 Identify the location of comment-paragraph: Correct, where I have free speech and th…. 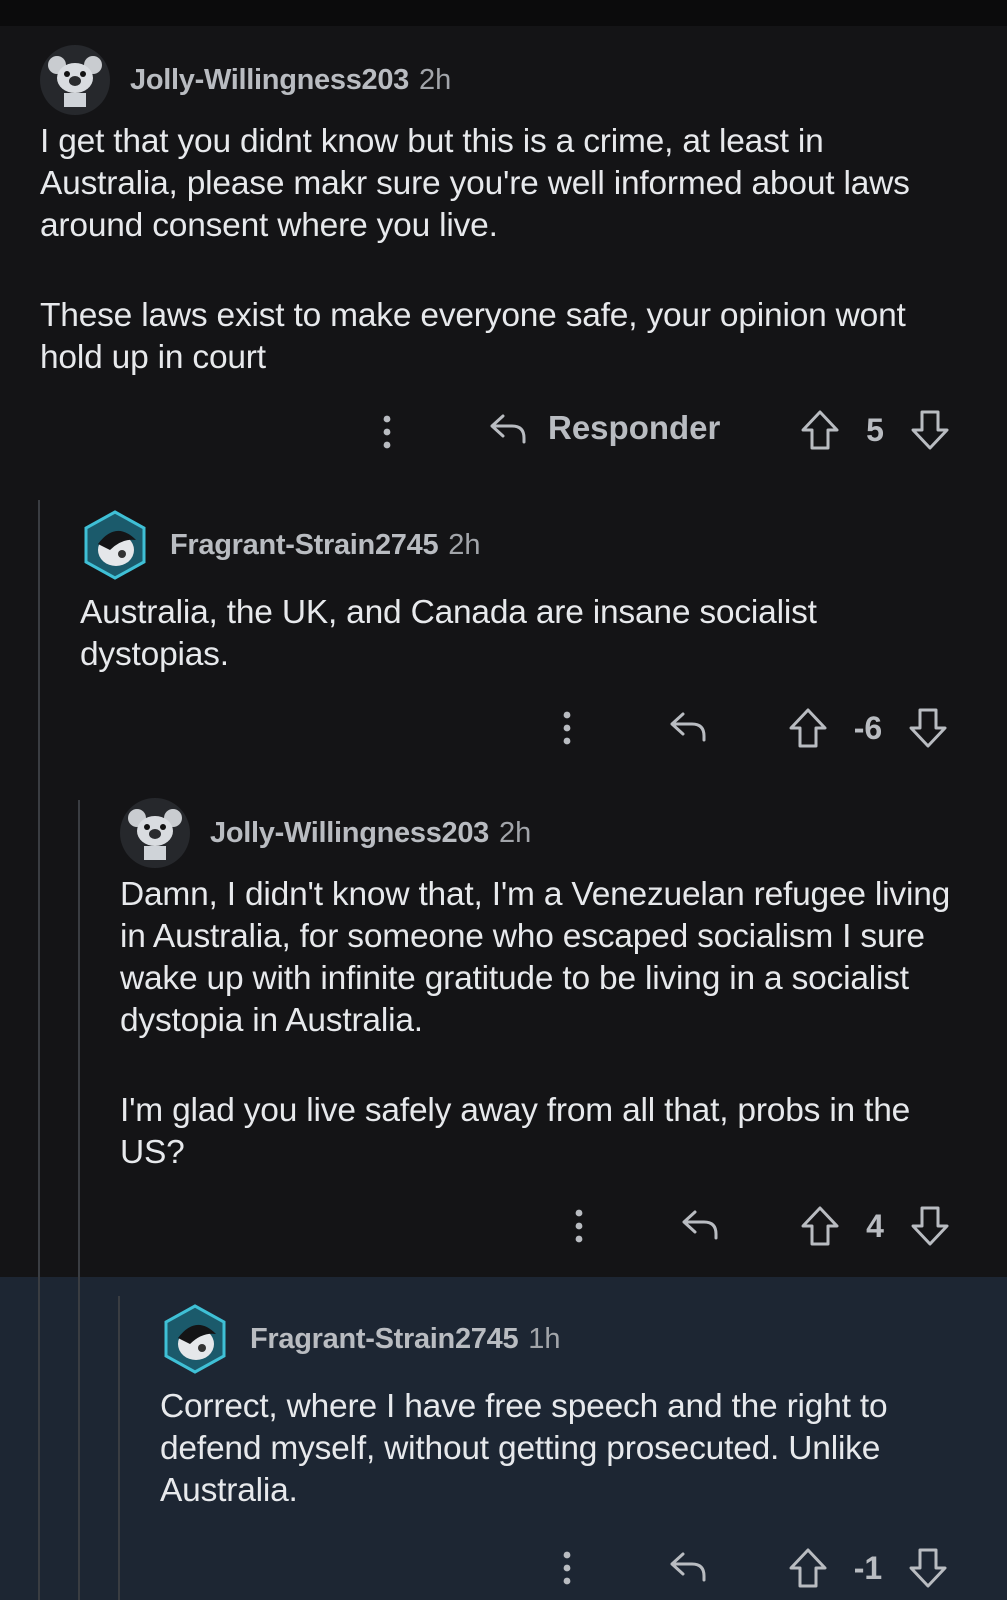
(524, 1448).